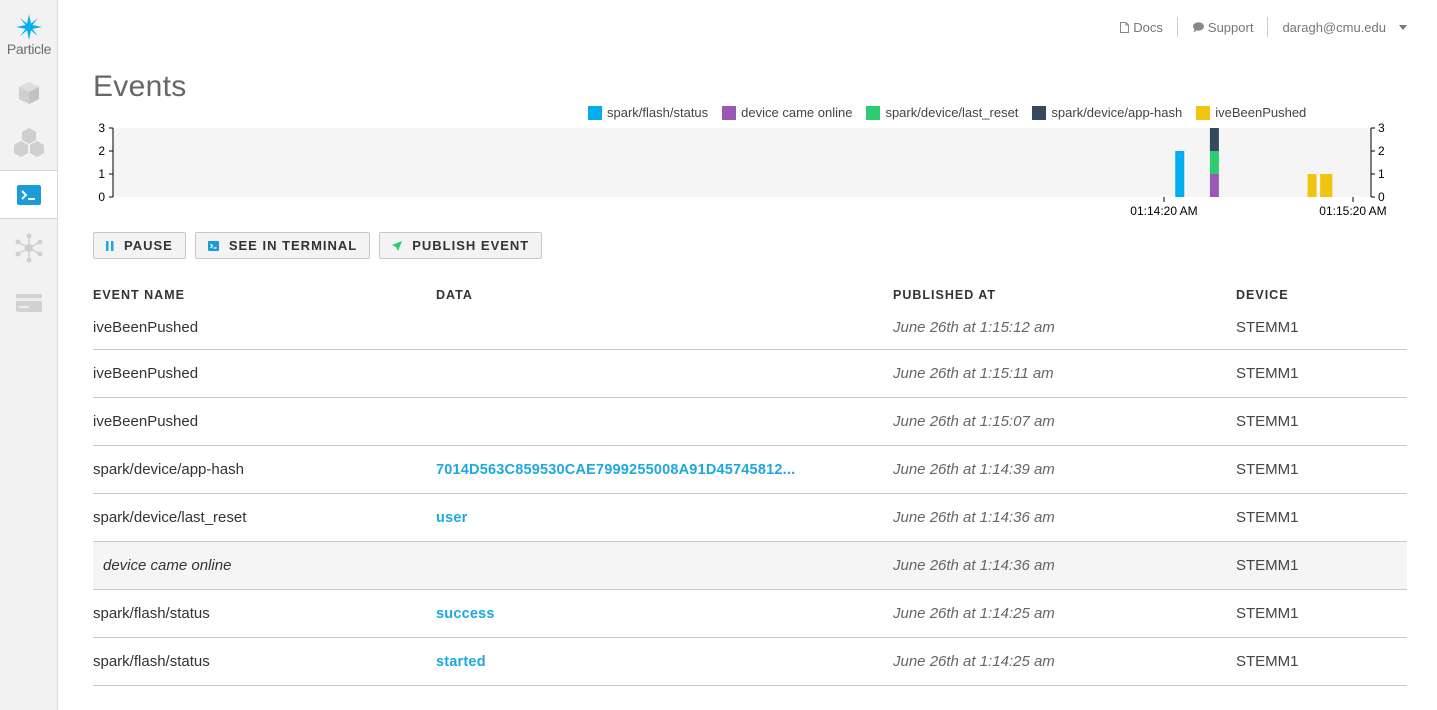  Describe the element at coordinates (101, 174) in the screenshot. I see `y-tick-label-left: 1` at that location.